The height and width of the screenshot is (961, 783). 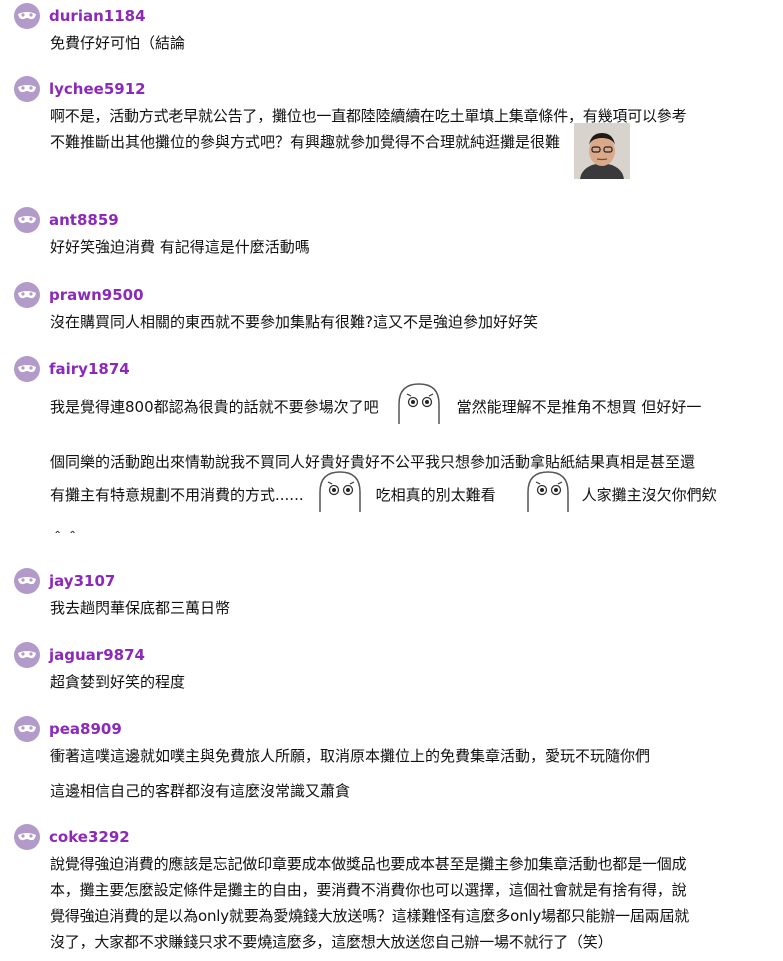 I want to click on comment-line: 有攤主有特意規劃不用消費的方式...... 吃相真的別太難看 人家攤主沒欠你們欸, so click(x=413, y=493).